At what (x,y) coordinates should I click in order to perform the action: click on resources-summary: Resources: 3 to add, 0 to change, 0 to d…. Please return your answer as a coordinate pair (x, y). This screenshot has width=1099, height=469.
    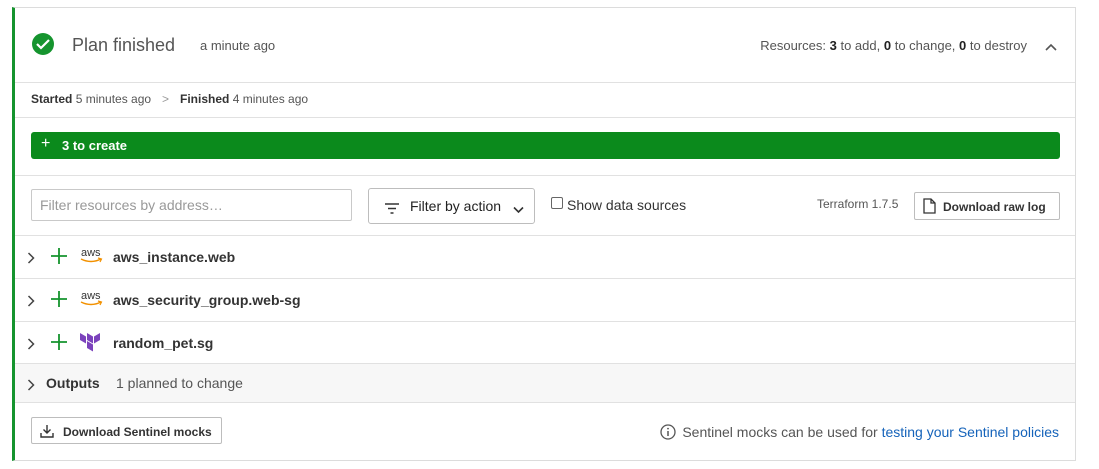
    Looking at the image, I should click on (893, 45).